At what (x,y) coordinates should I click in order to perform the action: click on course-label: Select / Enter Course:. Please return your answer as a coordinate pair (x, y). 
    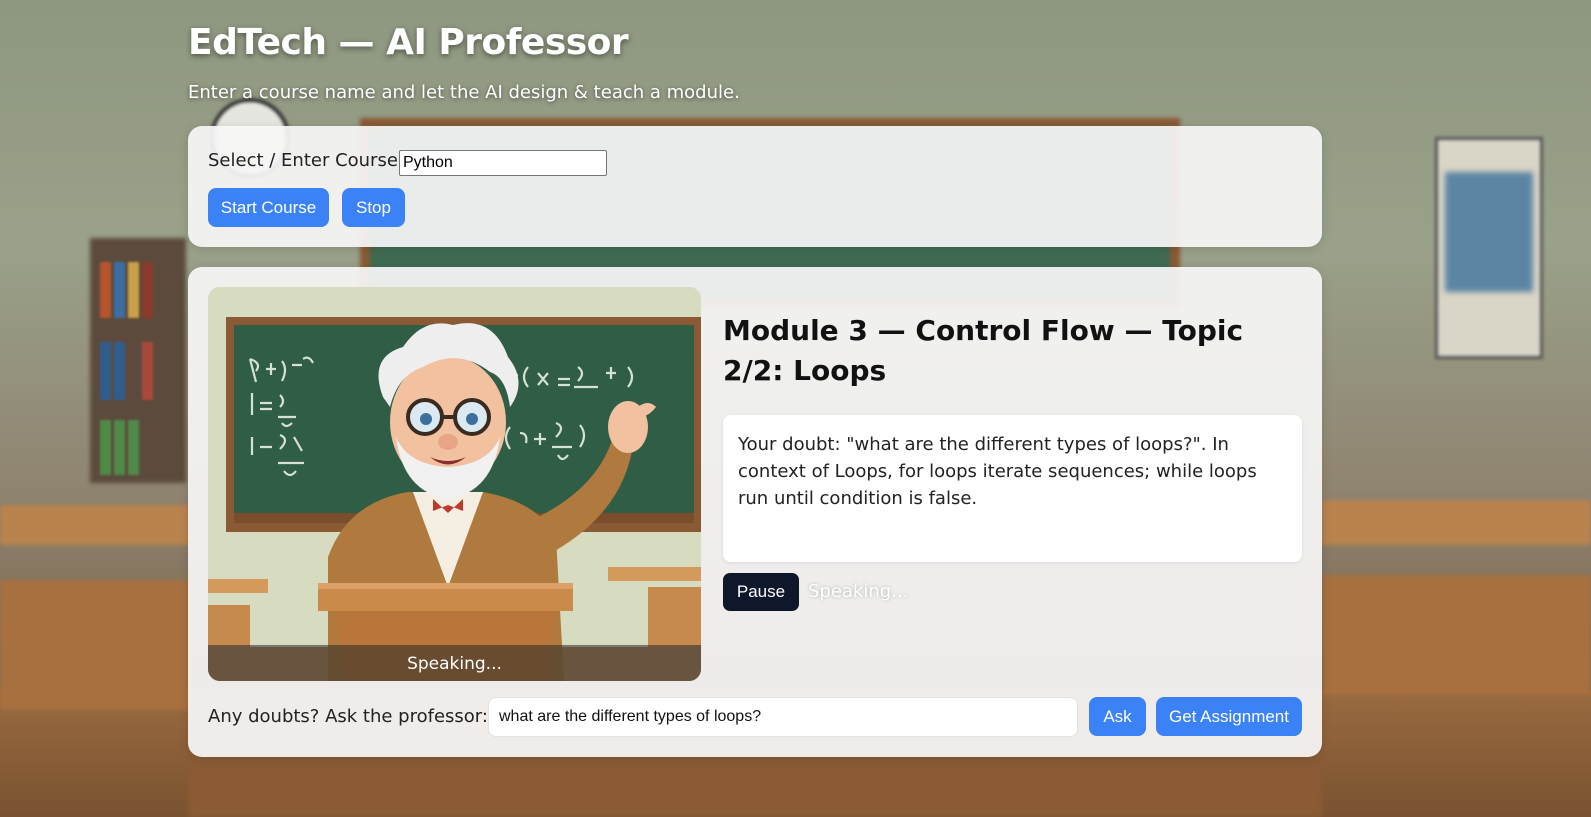
    Looking at the image, I should click on (306, 160).